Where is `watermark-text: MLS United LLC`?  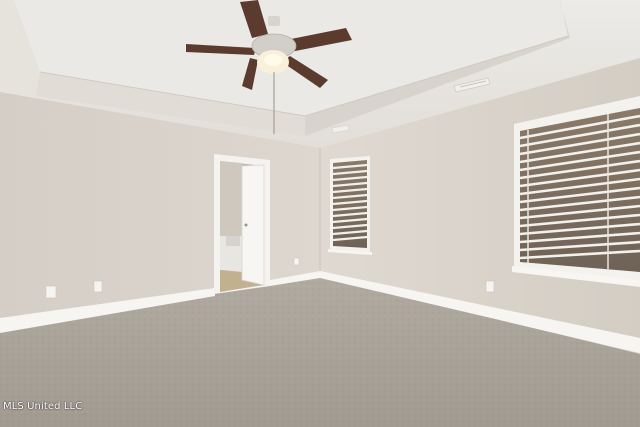 watermark-text: MLS United LLC is located at coordinates (43, 406).